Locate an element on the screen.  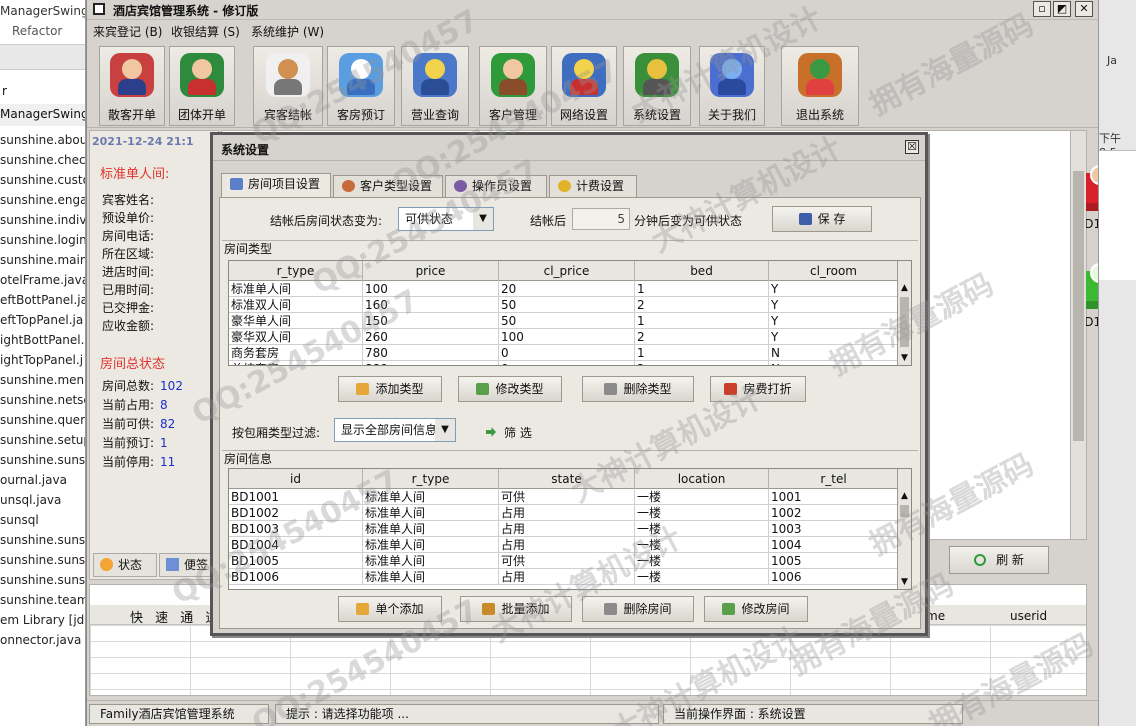
ide-file-item: sunshine.indiv is located at coordinates (42, 220).